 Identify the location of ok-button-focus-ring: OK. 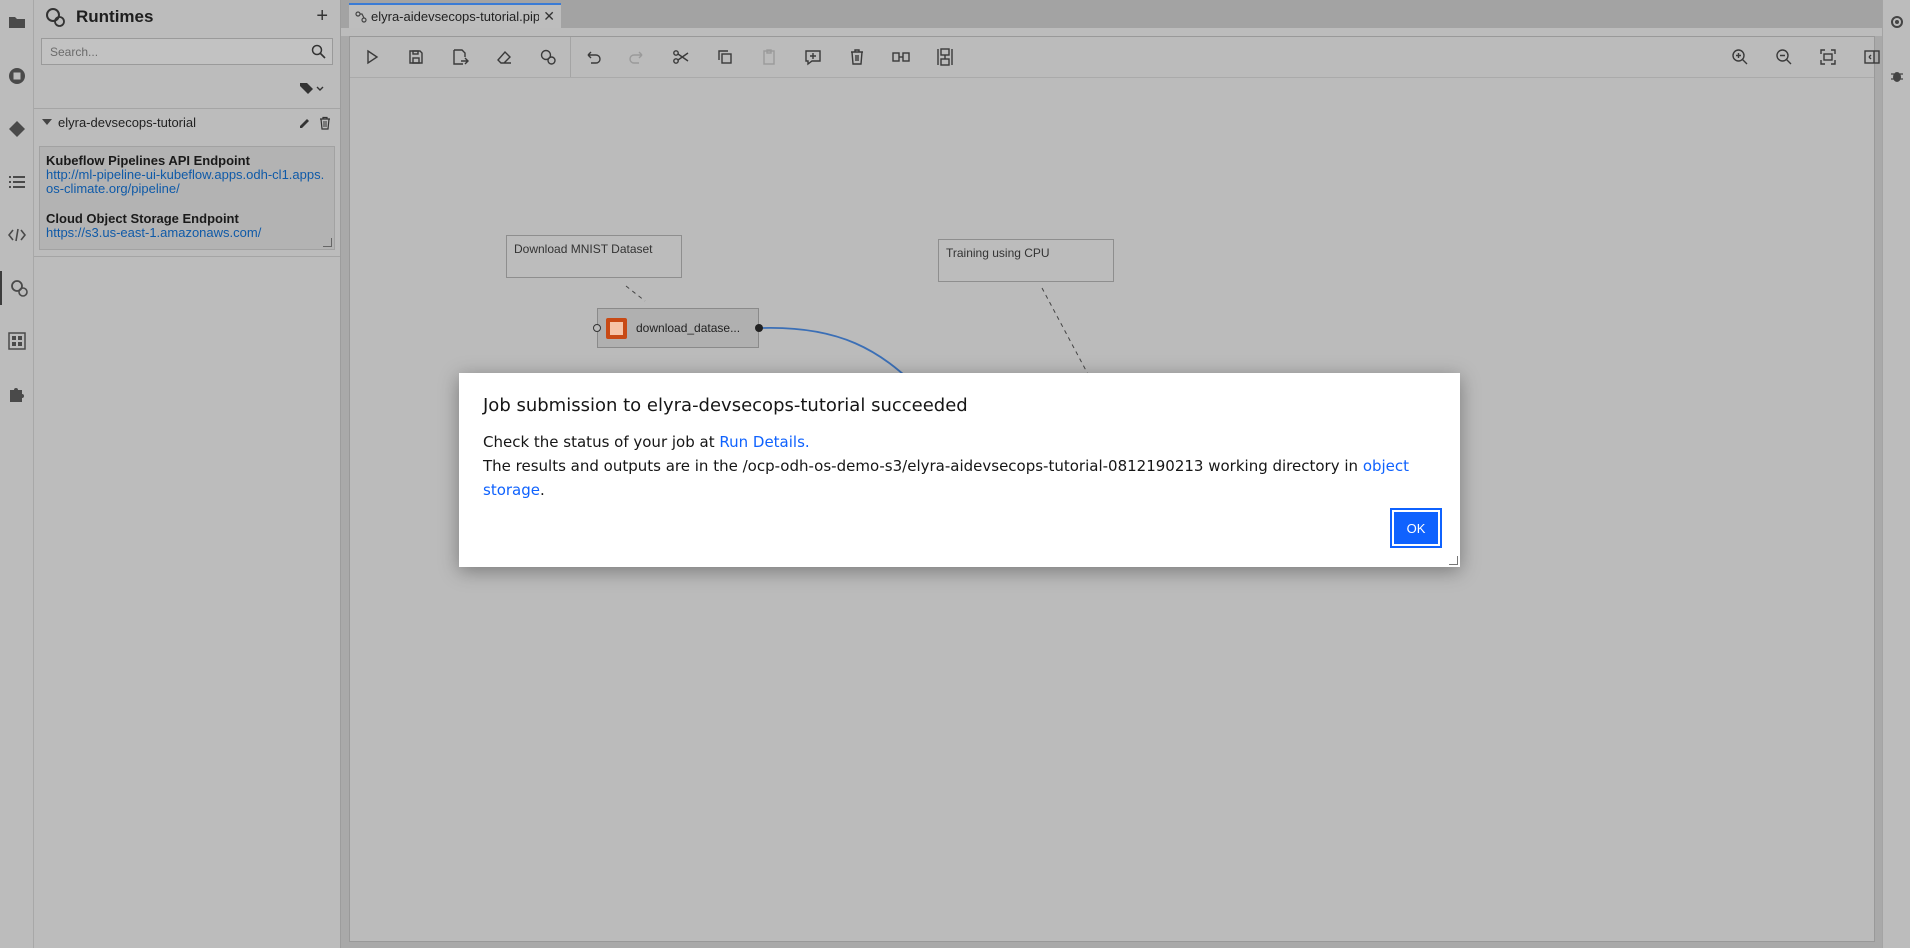
(1416, 528).